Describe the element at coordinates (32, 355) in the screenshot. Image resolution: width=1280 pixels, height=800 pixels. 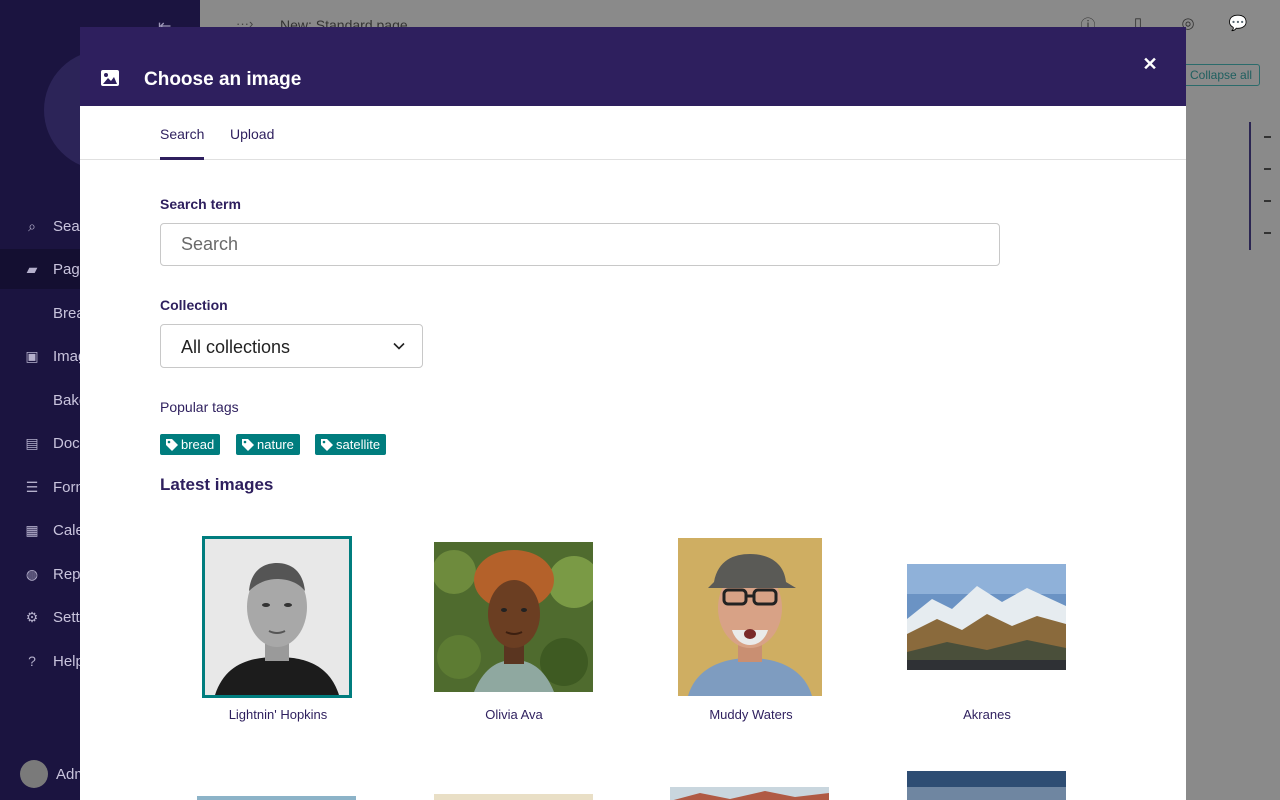
I see `image-icon: ▣` at that location.